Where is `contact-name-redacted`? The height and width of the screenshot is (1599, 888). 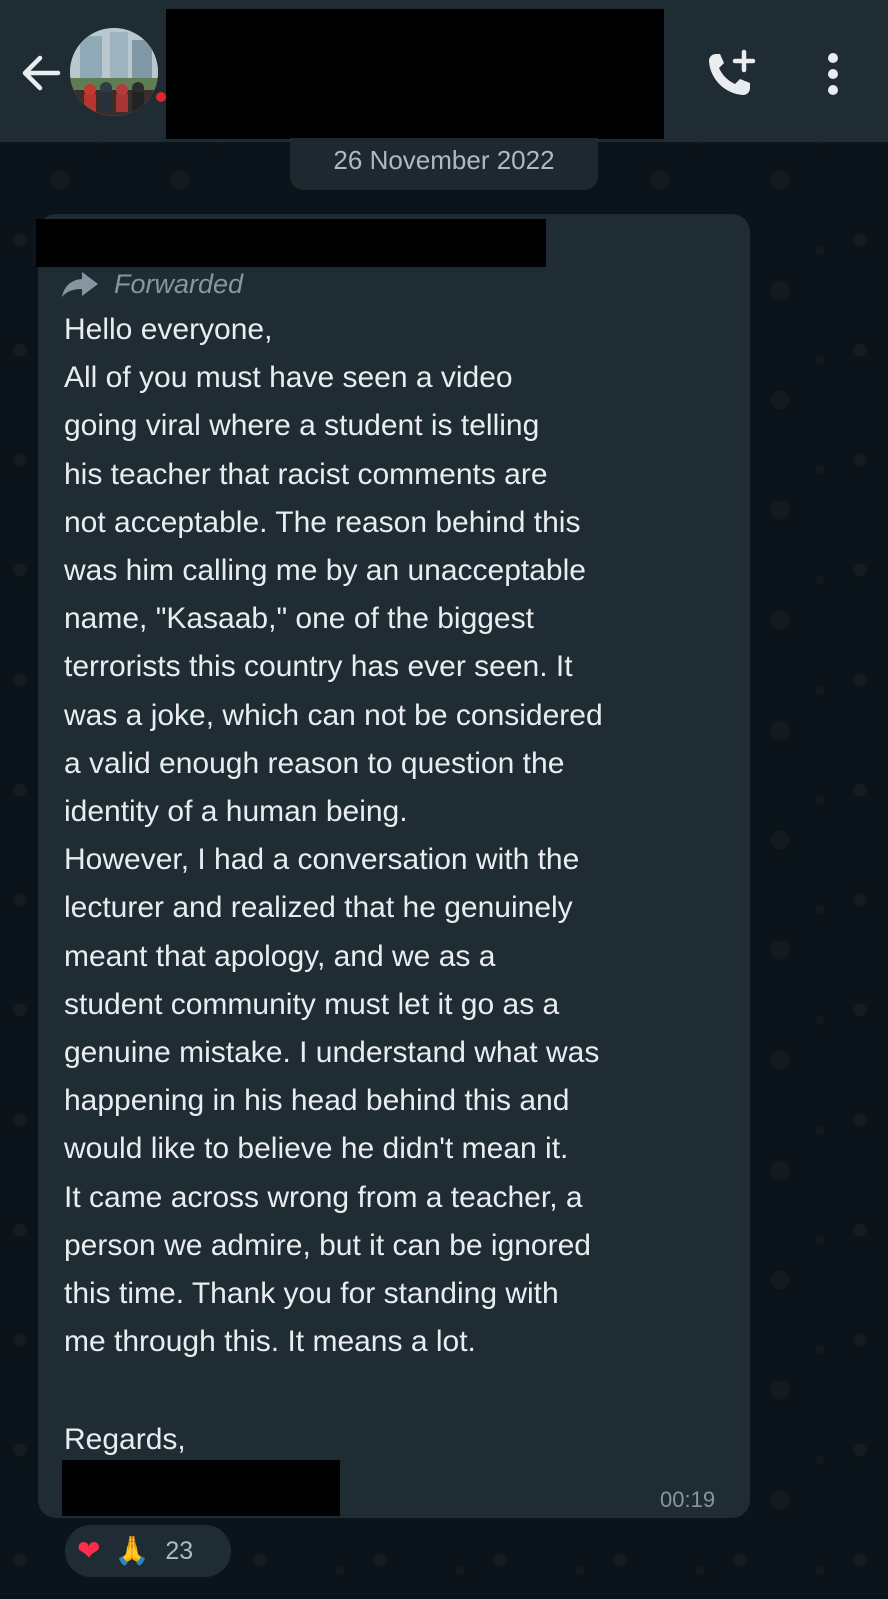 contact-name-redacted is located at coordinates (415, 74).